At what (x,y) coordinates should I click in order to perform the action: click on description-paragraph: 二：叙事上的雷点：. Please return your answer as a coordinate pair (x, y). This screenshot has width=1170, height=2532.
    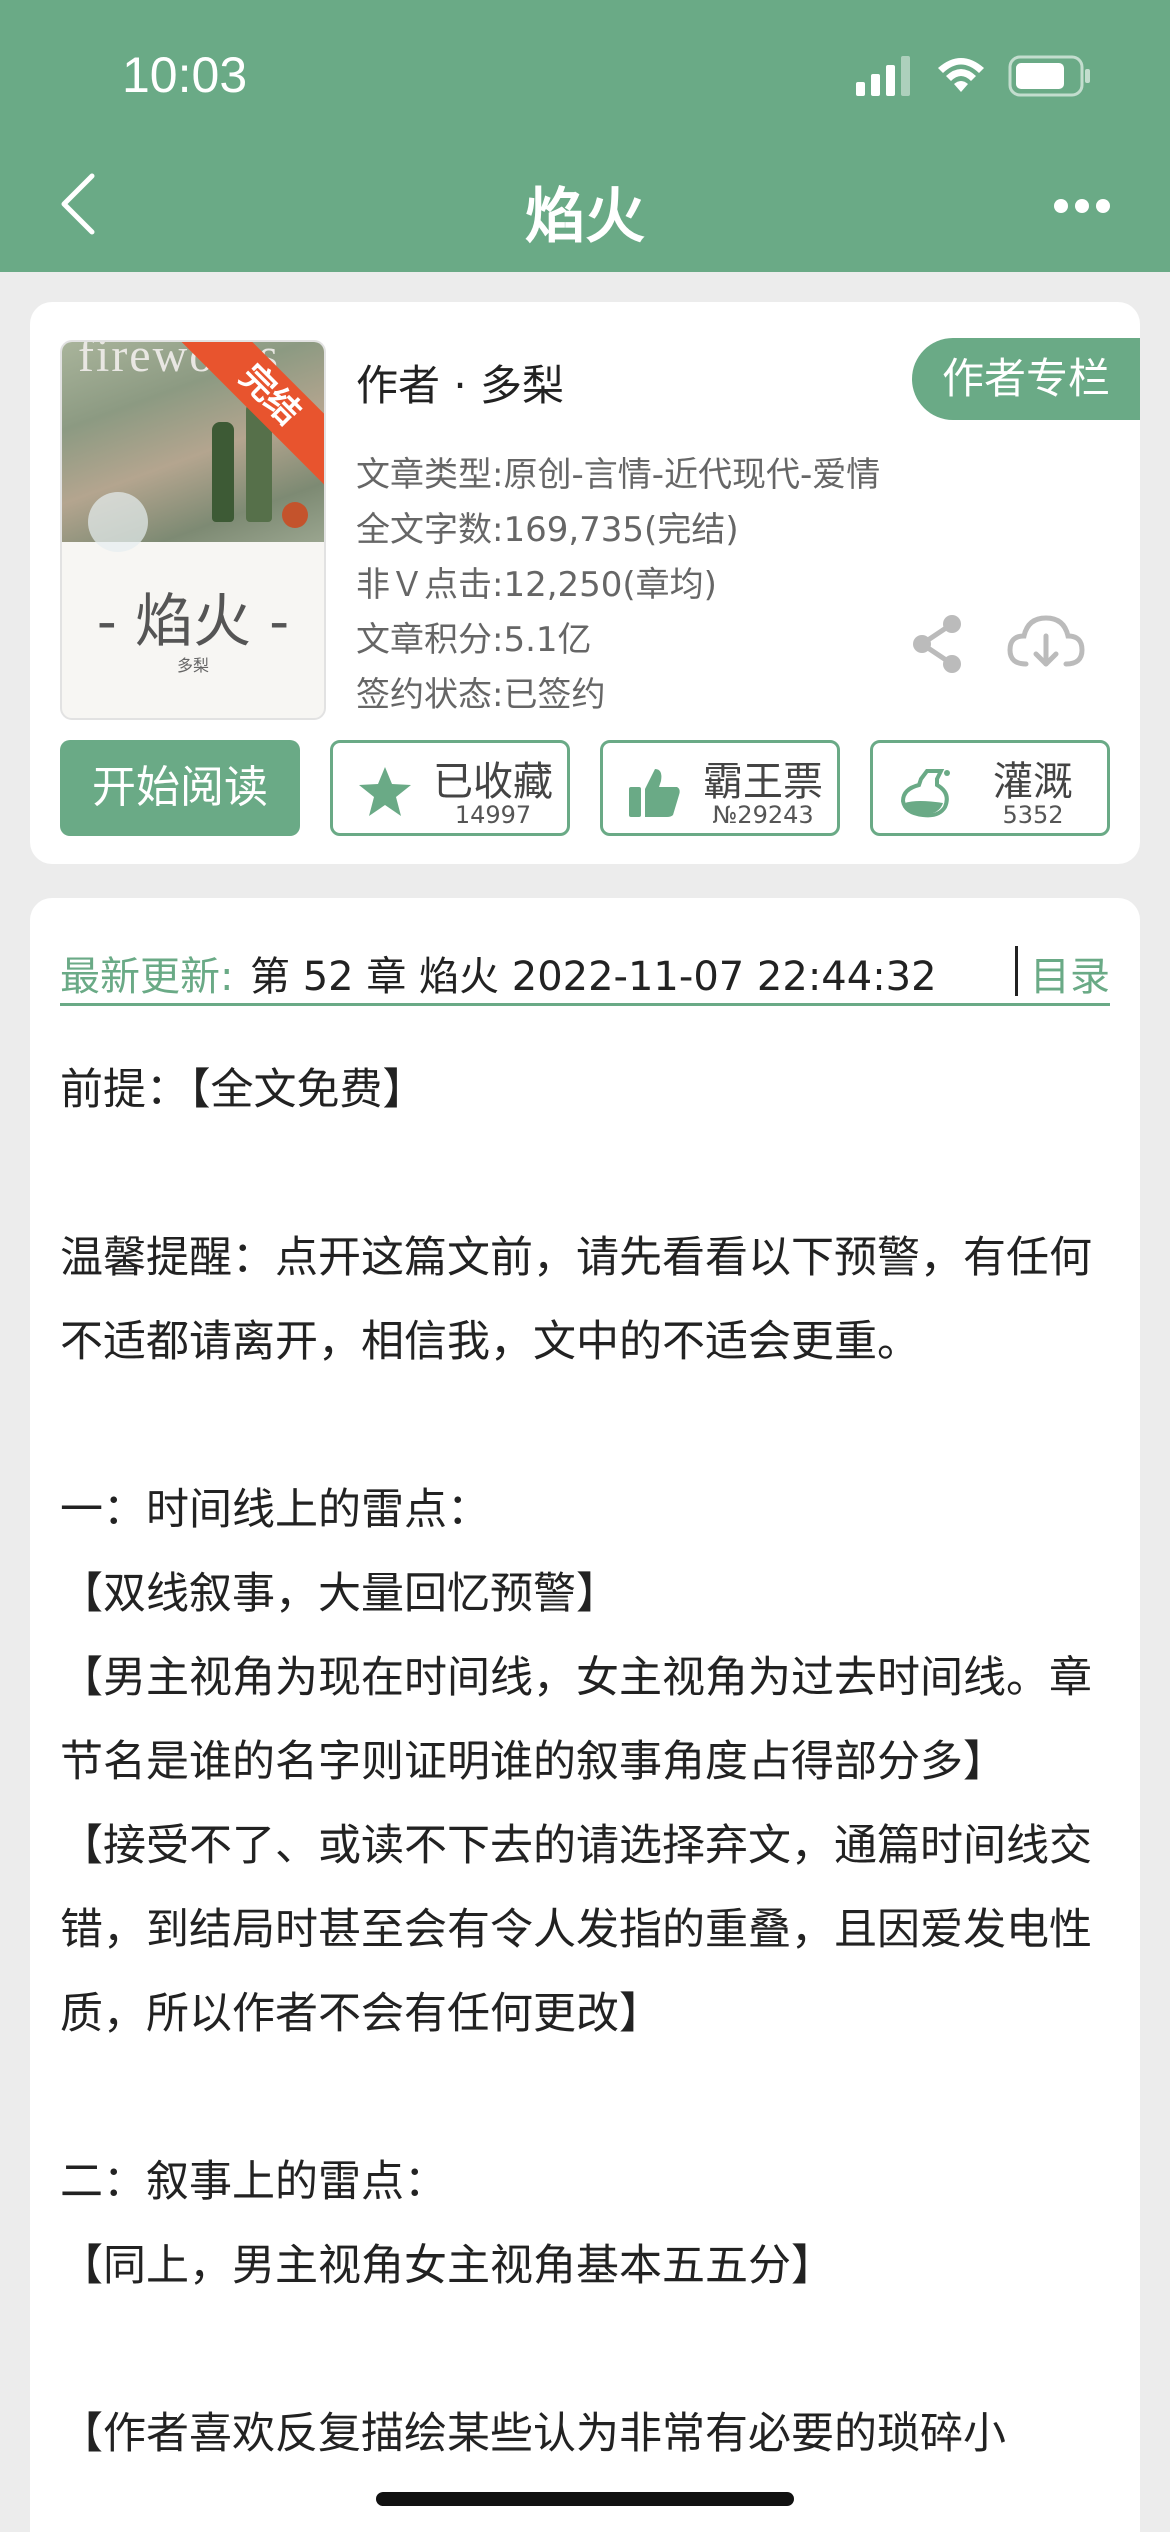
    Looking at the image, I should click on (253, 2182).